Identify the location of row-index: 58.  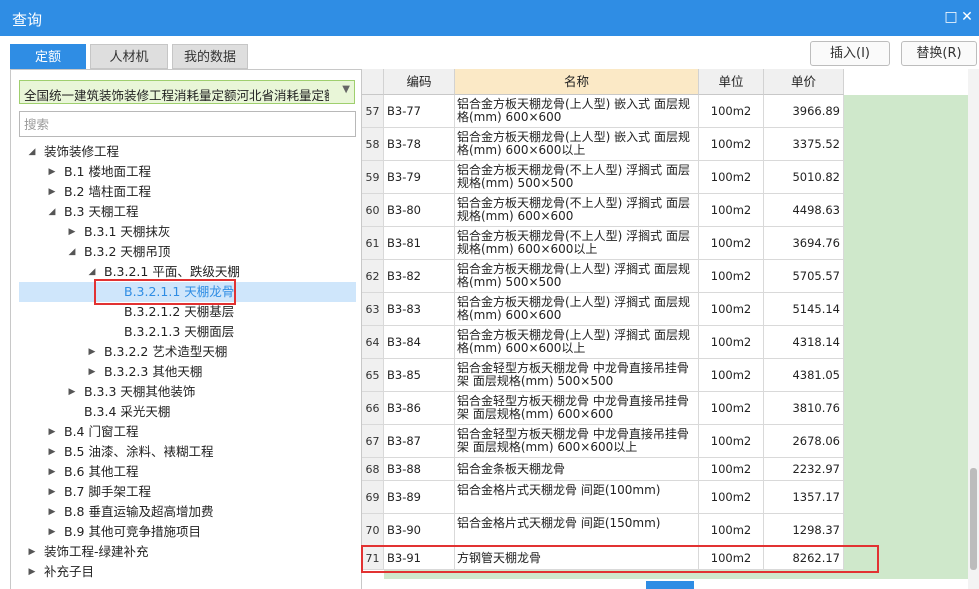
(373, 144).